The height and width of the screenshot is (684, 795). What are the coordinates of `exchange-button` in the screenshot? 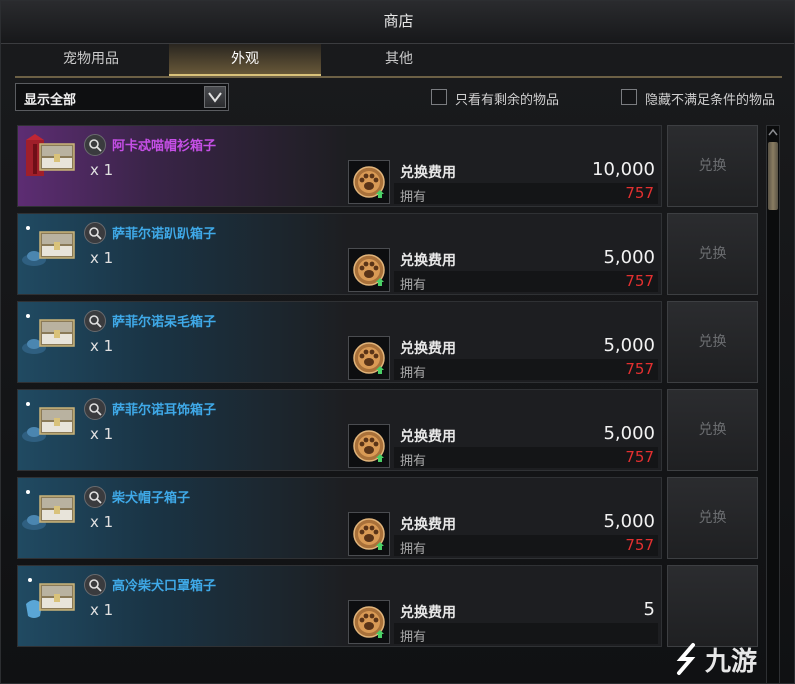 It's located at (712, 606).